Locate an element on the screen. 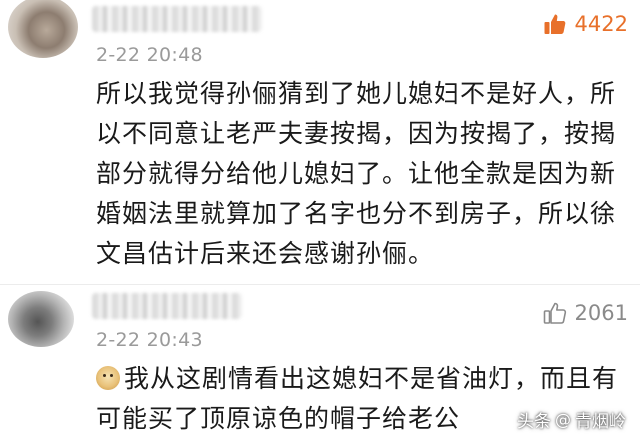  comment-line: 我从这剧情看出这媳妇不是省油灯，而且有 is located at coordinates (358, 379).